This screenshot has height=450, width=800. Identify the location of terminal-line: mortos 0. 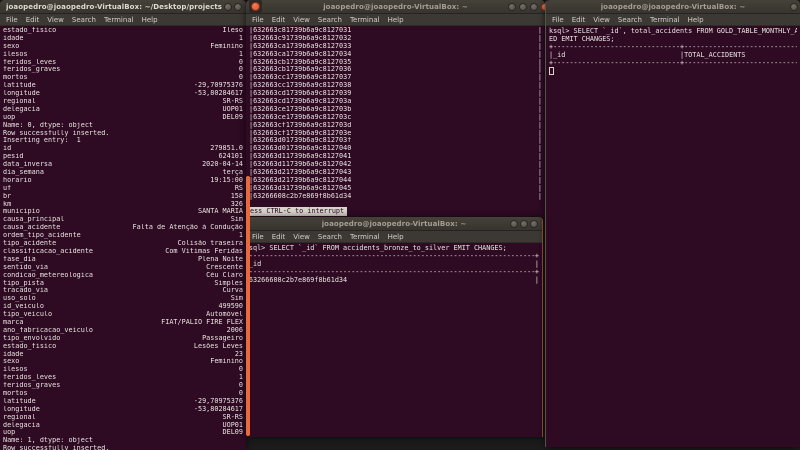
(123, 393).